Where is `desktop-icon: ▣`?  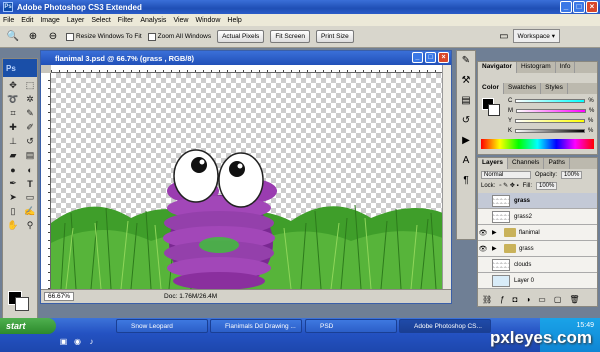 desktop-icon: ▣ is located at coordinates (63, 341).